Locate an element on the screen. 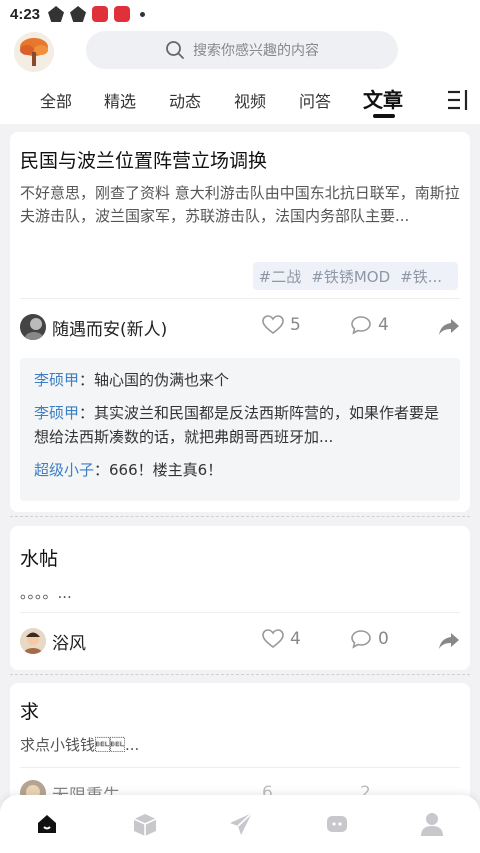  post-title: 水帖 is located at coordinates (39, 557).